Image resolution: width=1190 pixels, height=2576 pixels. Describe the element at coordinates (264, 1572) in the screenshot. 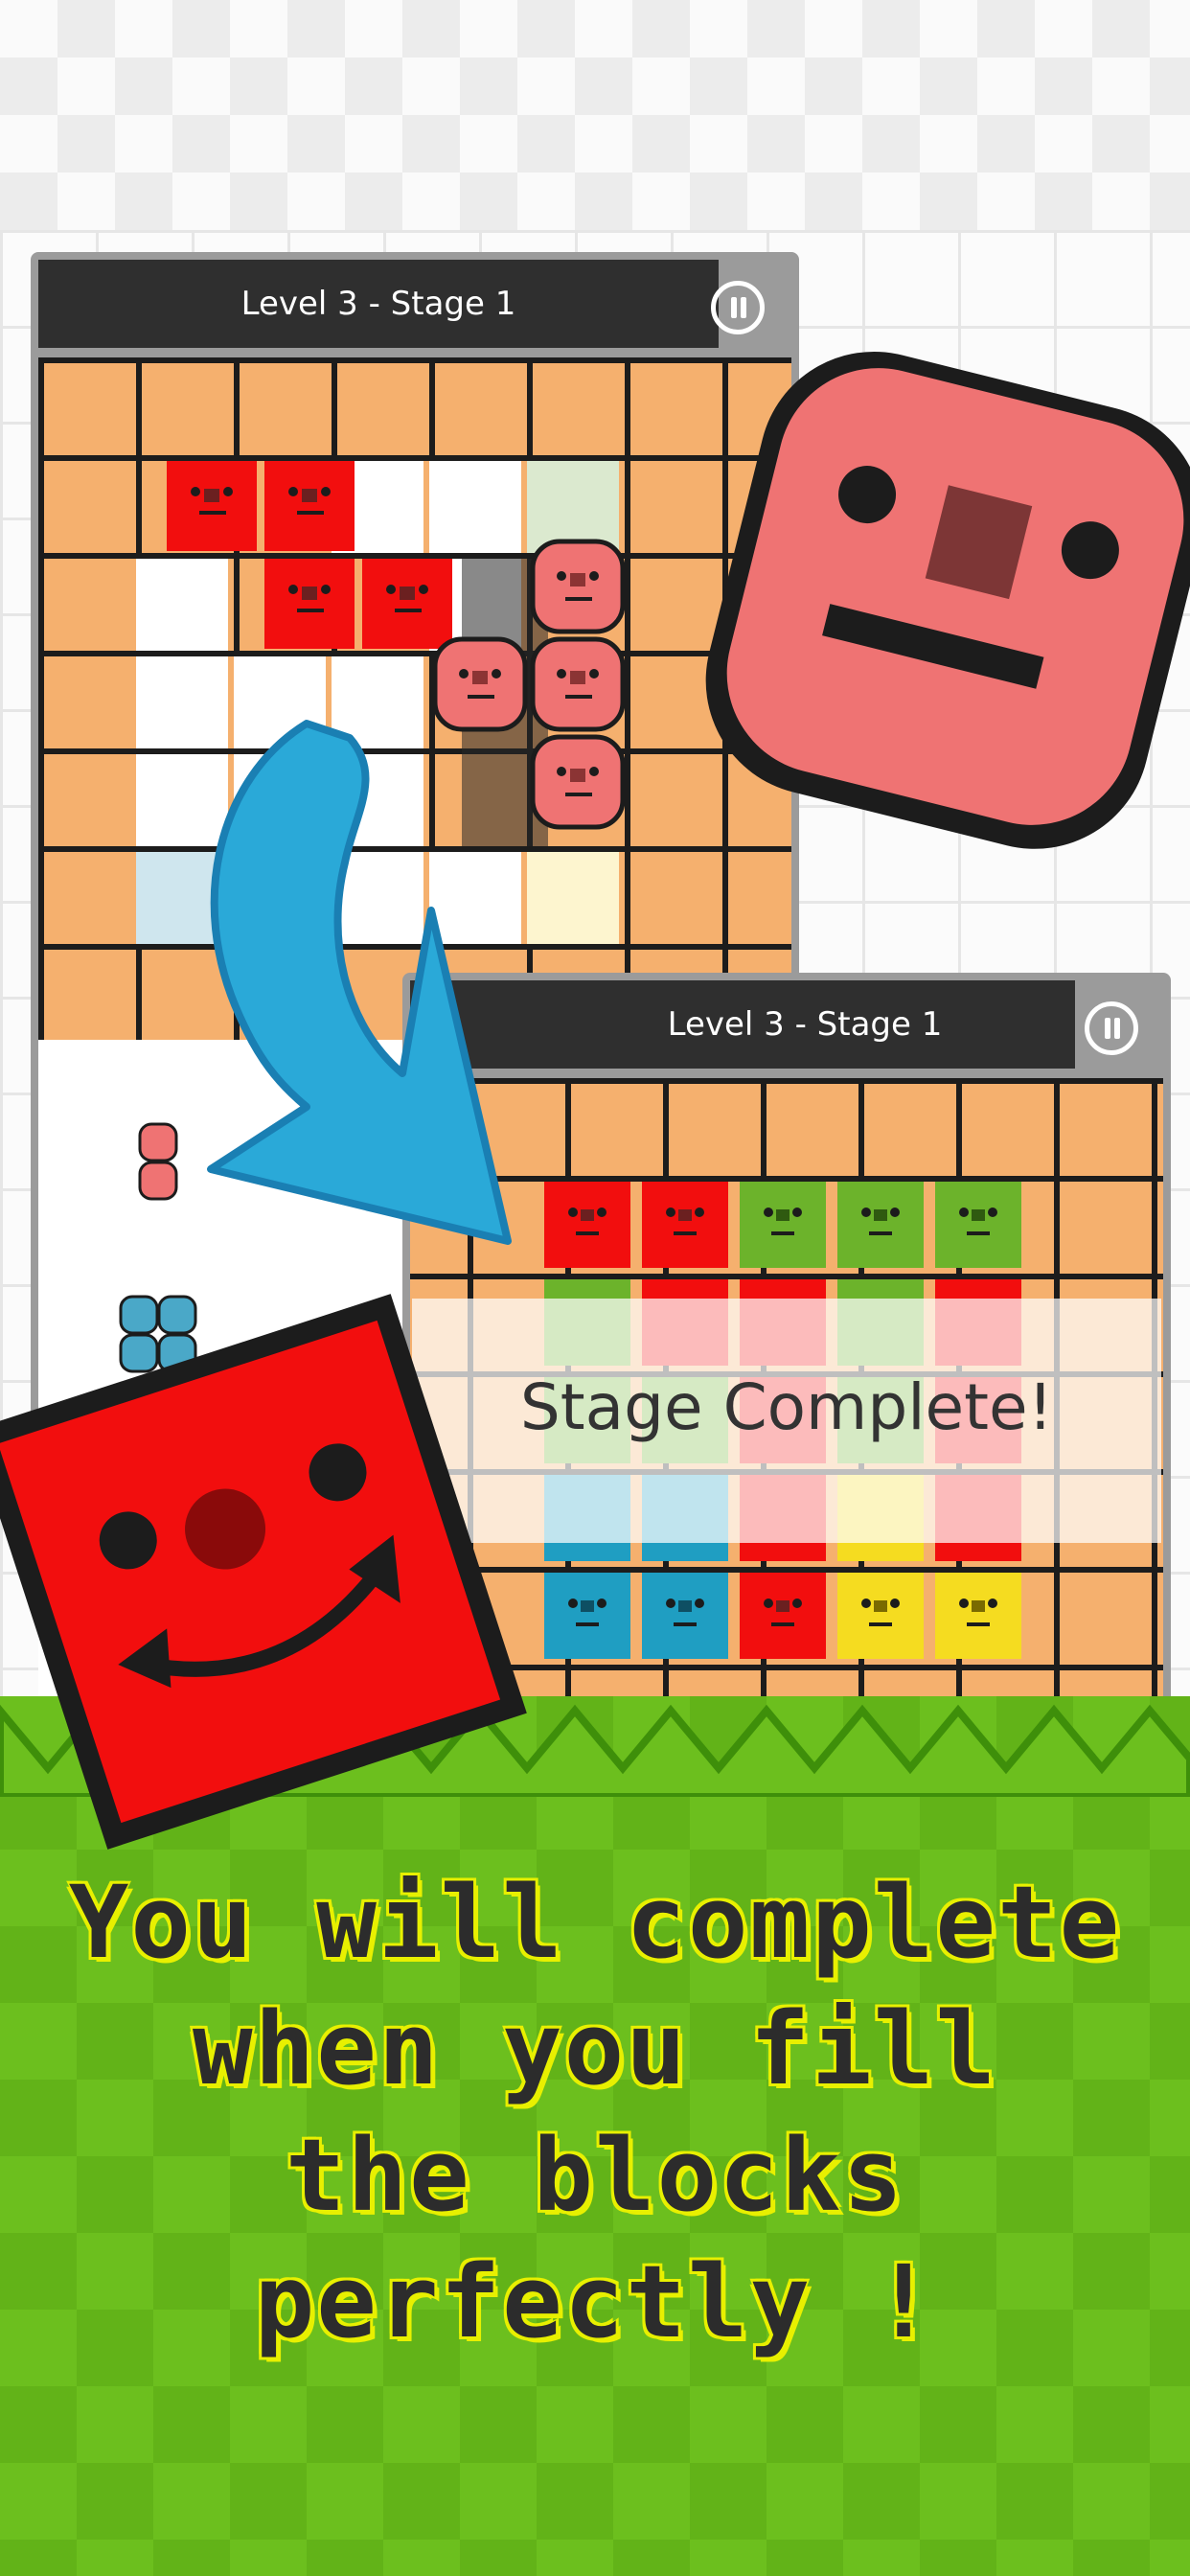

I see `red-face-character` at that location.